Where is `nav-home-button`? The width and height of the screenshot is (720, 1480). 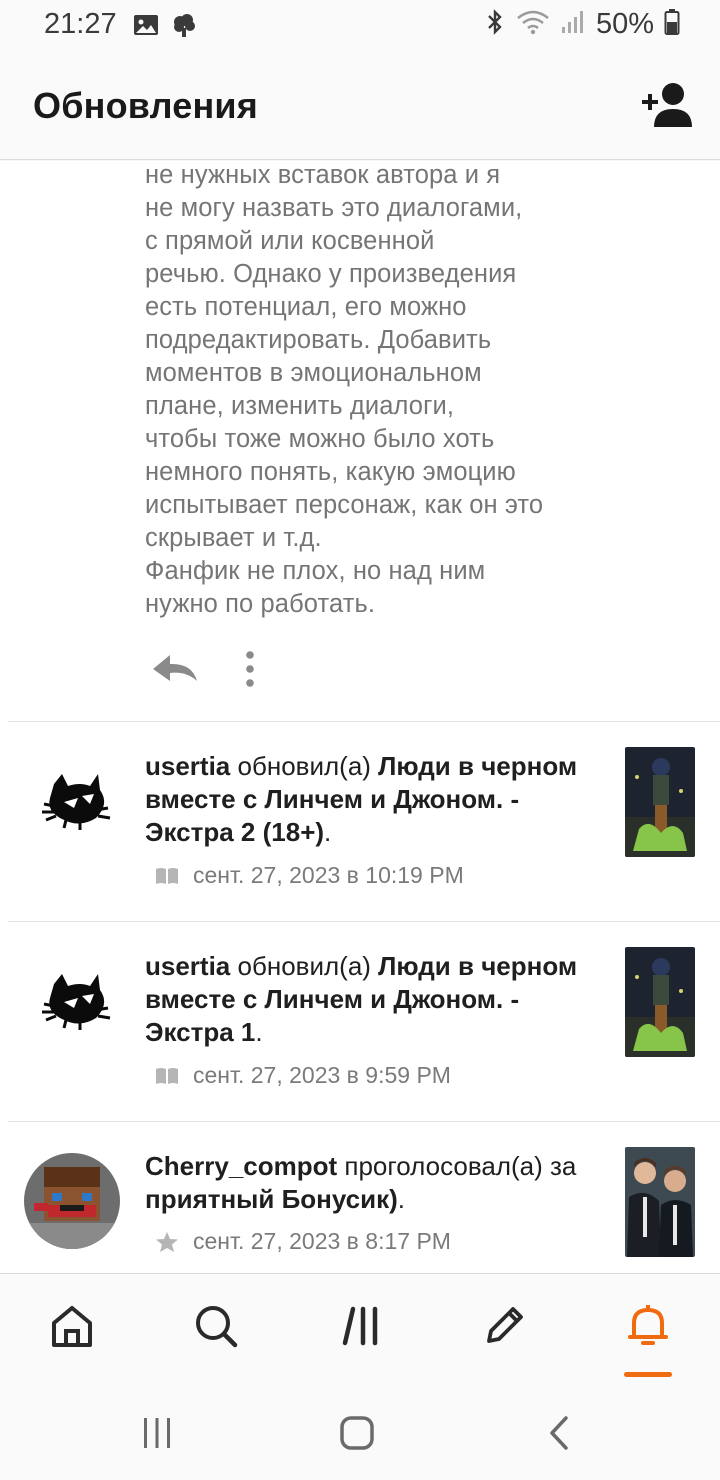
nav-home-button is located at coordinates (72, 1326).